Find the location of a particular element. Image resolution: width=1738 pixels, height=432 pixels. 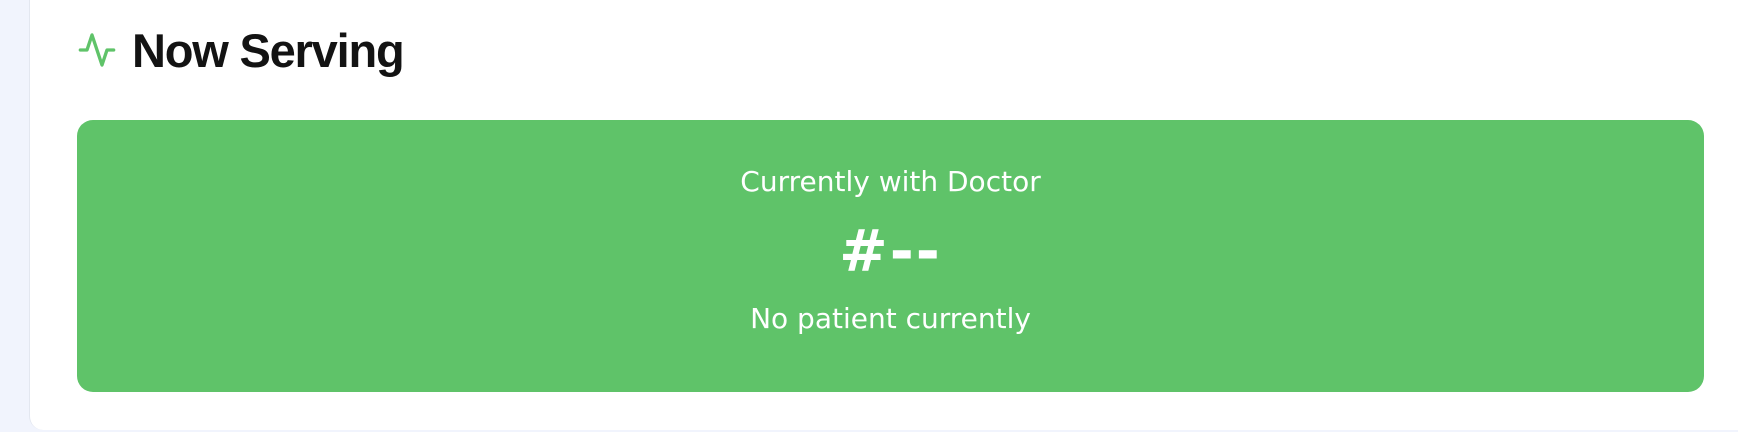

section-header: Now Serving is located at coordinates (241, 50).